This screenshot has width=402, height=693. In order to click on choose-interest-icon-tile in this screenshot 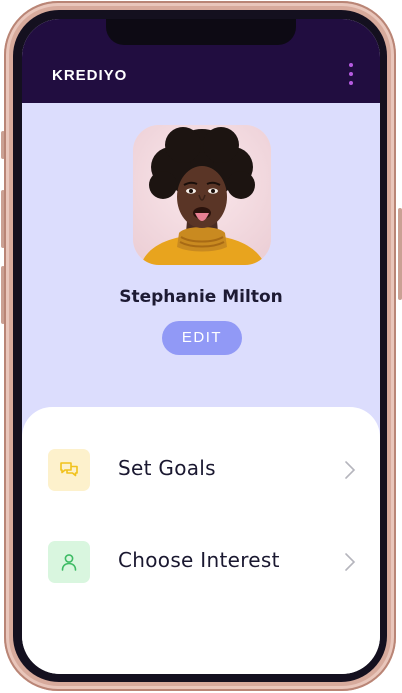, I will do `click(69, 562)`.